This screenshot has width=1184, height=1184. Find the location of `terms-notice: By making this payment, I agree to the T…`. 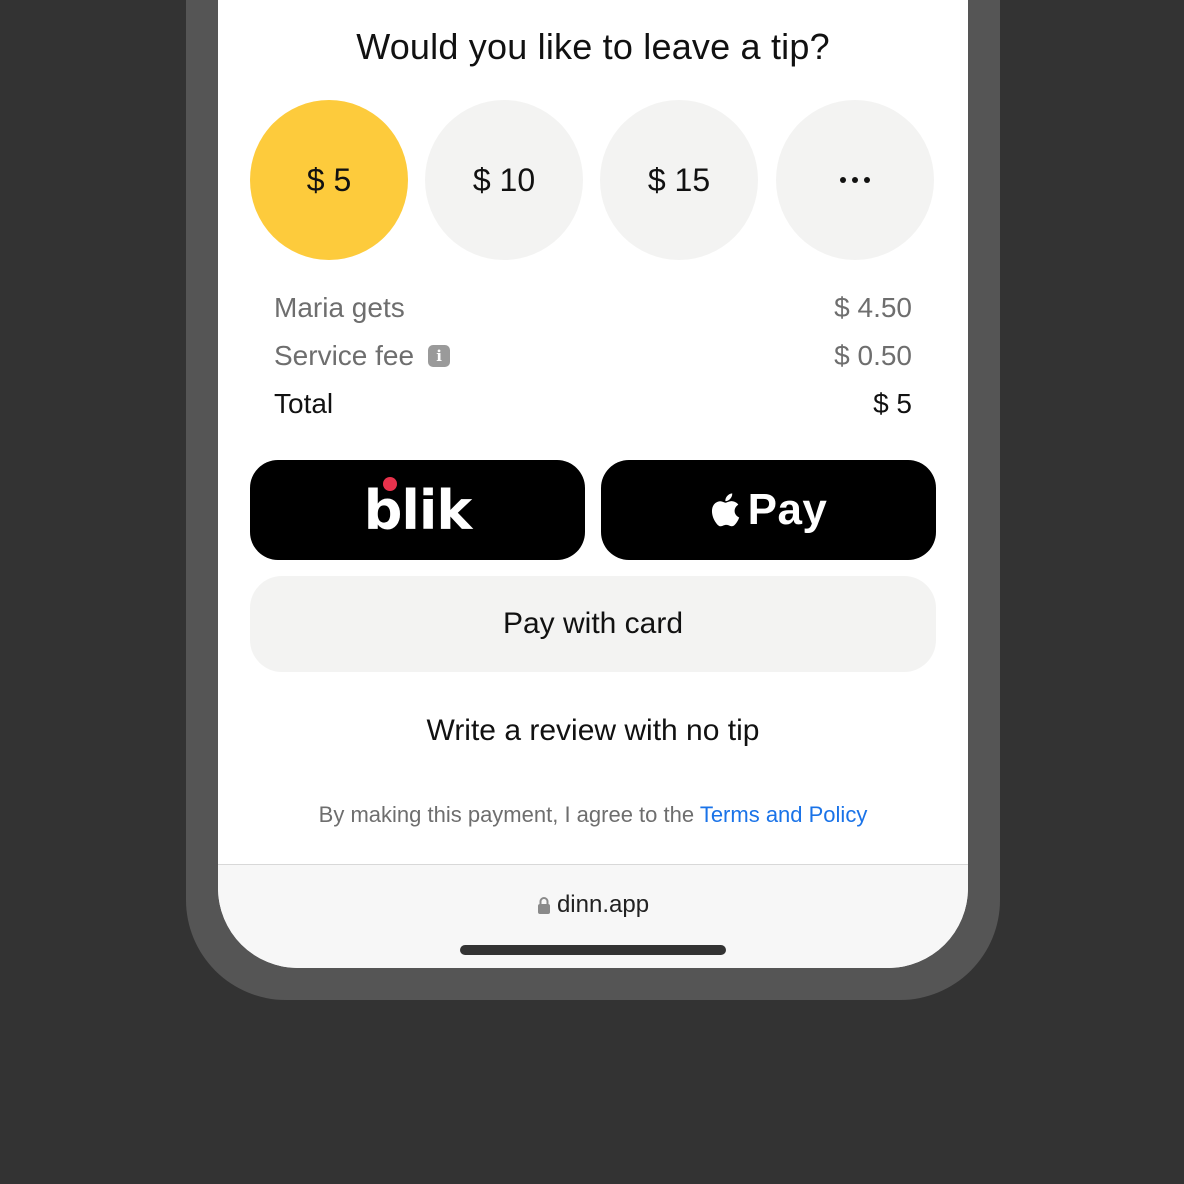

terms-notice: By making this payment, I agree to the T… is located at coordinates (593, 815).